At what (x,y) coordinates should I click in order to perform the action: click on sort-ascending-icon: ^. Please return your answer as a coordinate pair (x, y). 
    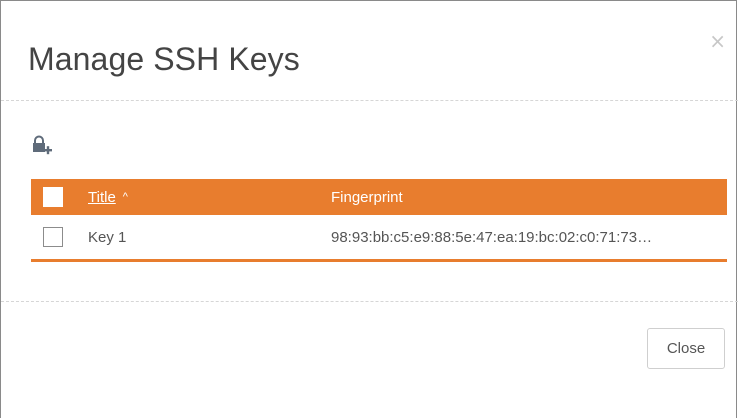
    Looking at the image, I should click on (125, 197).